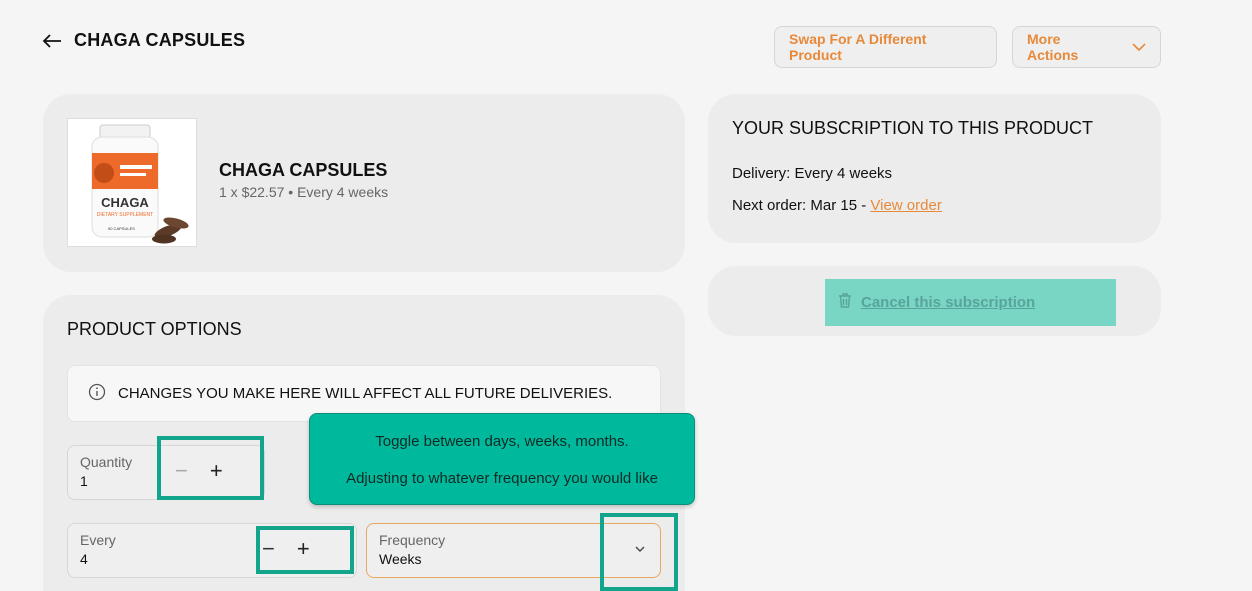  What do you see at coordinates (286, 549) in the screenshot?
I see `every-controls: − +` at bounding box center [286, 549].